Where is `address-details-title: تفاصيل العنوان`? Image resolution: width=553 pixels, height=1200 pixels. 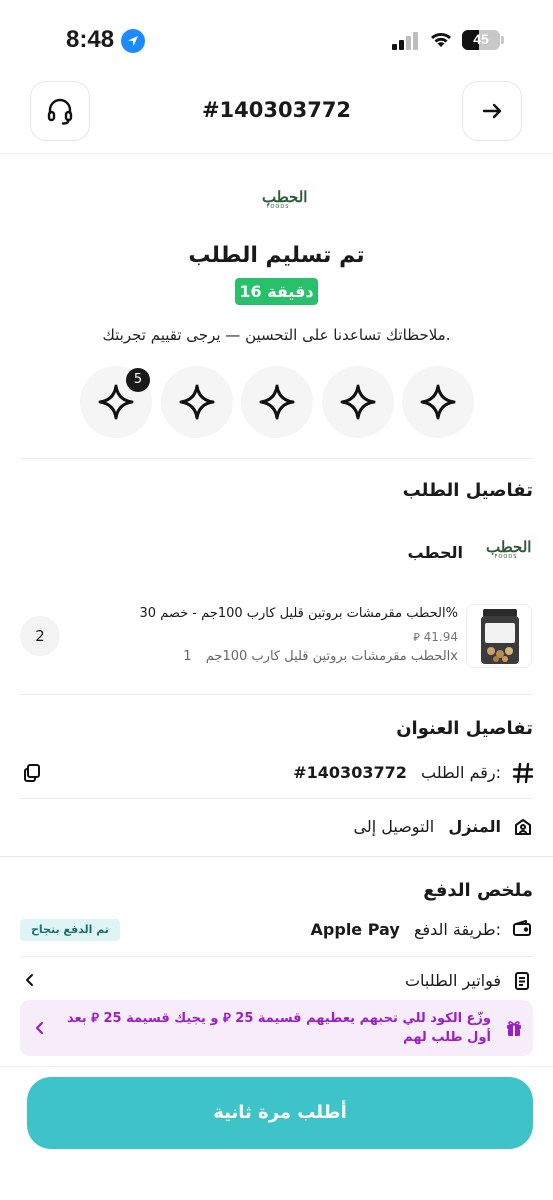
address-details-title: تفاصيل العنوان is located at coordinates (464, 728).